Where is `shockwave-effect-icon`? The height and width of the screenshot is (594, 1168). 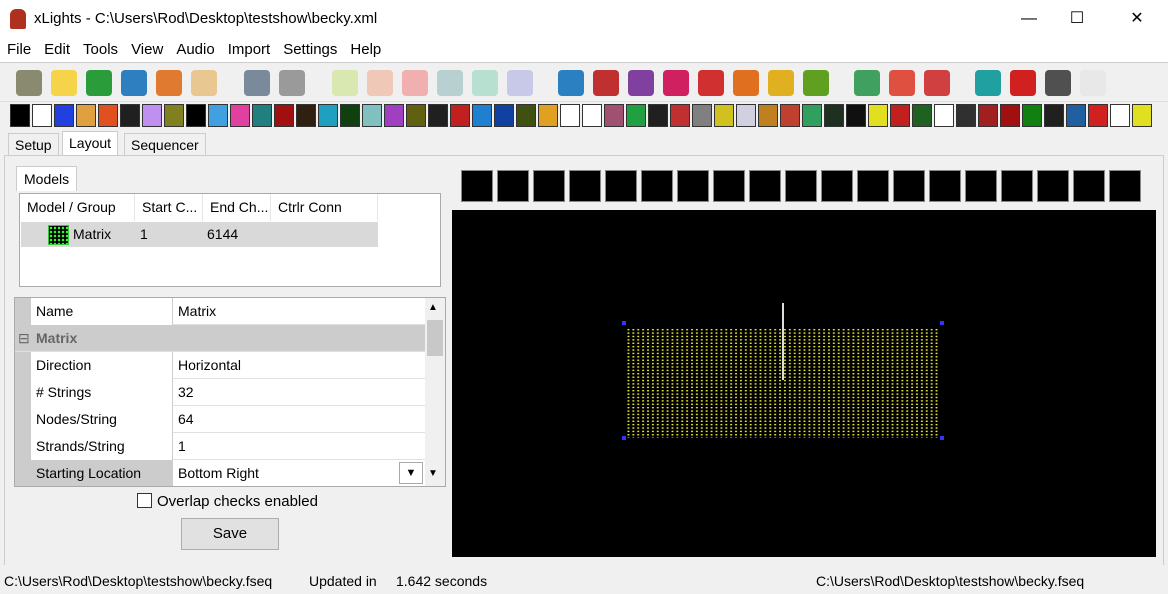
shockwave-effect-icon is located at coordinates (790, 115).